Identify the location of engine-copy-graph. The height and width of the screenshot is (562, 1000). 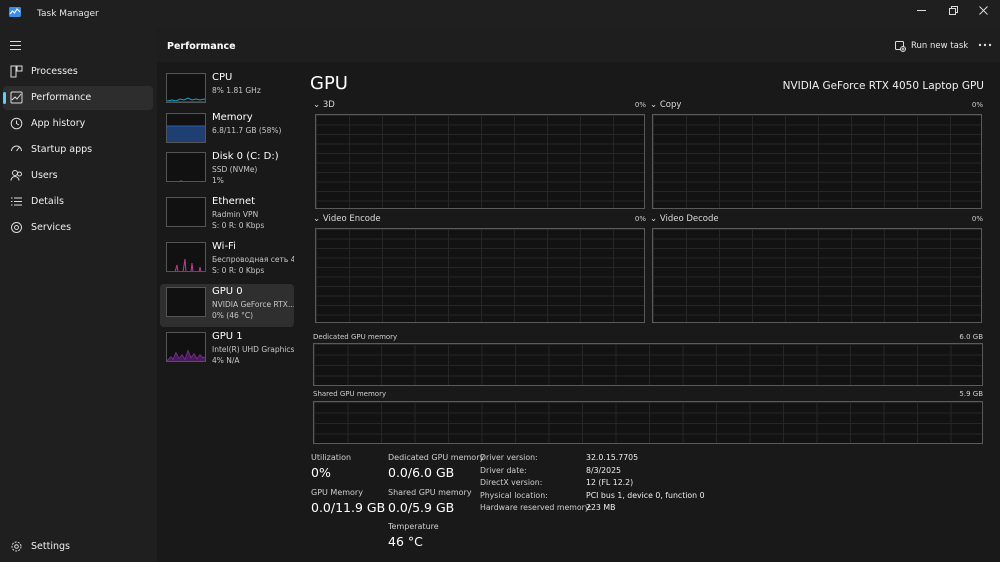
(817, 161).